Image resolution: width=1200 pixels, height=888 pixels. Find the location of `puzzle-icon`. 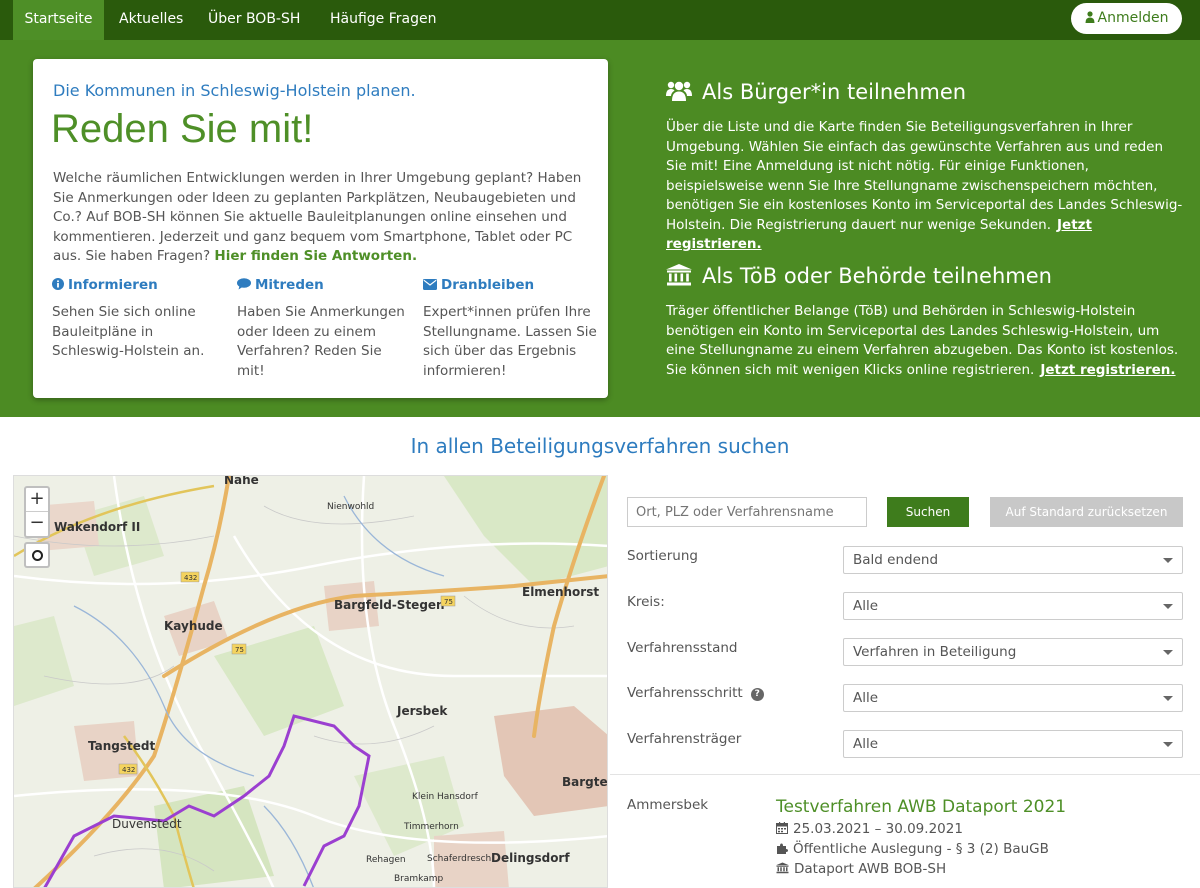

puzzle-icon is located at coordinates (782, 848).